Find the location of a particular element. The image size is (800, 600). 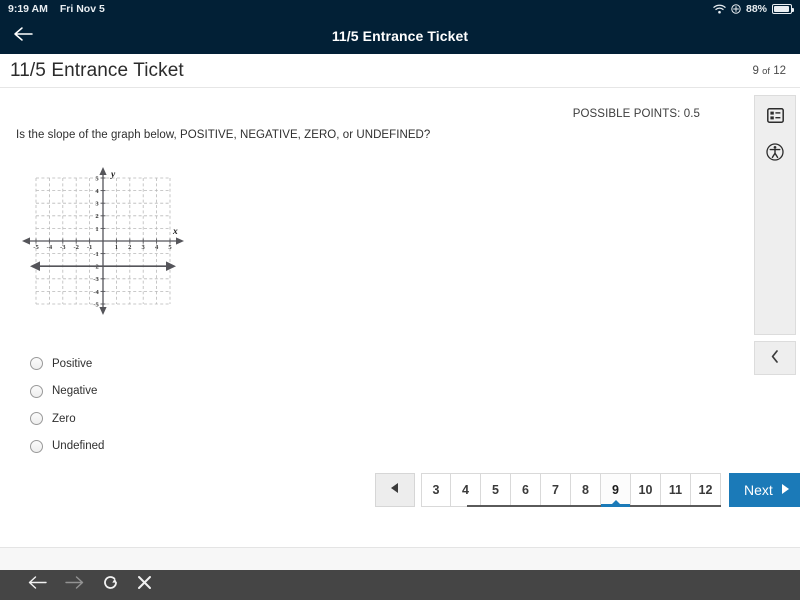

page-button-8: 8 is located at coordinates (586, 490).